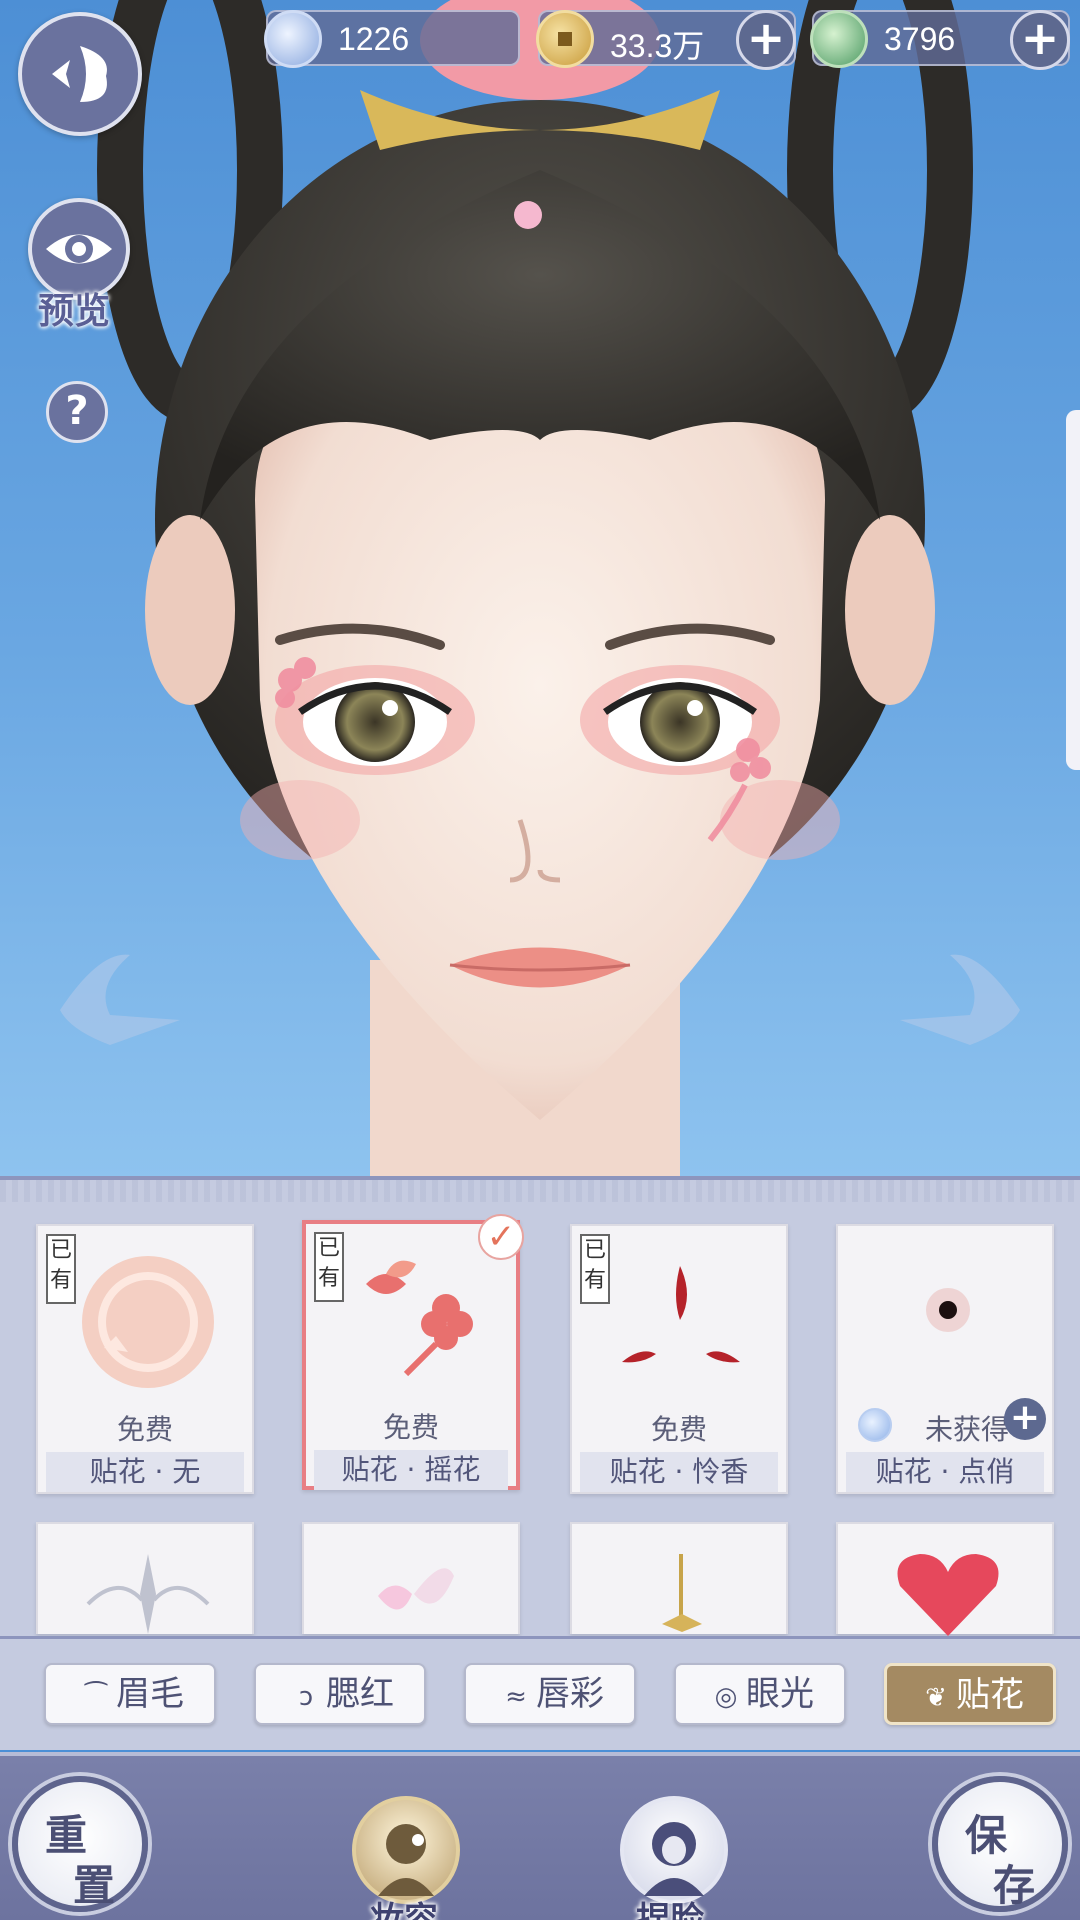 This screenshot has height=1920, width=1080. I want to click on tab-blush: ɔ 腮红, so click(340, 1694).